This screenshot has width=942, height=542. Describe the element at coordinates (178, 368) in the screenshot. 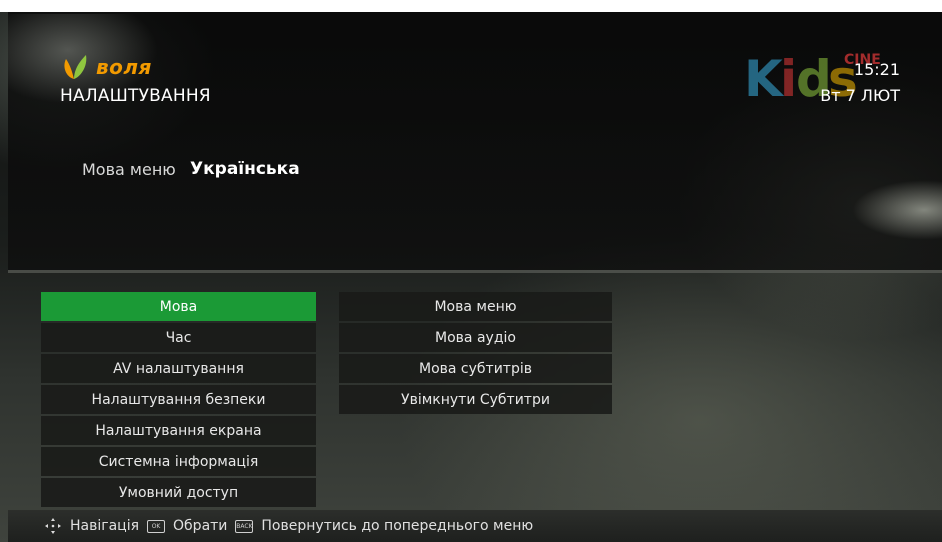

I see `menu-item-av-settings: AV налаштування` at that location.